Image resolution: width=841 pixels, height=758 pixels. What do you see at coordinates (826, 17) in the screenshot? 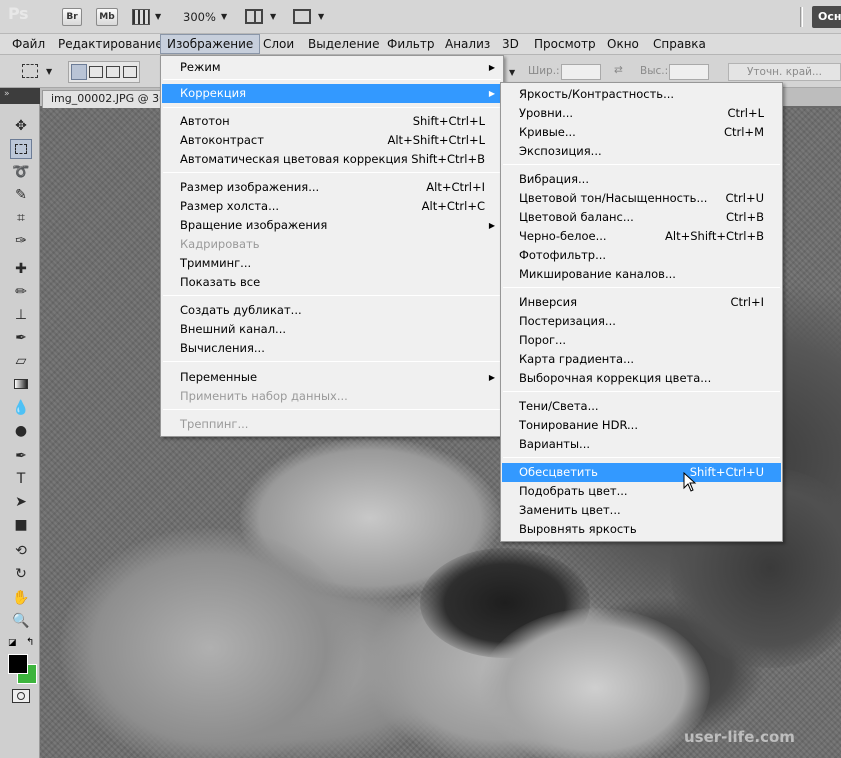
I see `workspace-switcher: Осн` at bounding box center [826, 17].